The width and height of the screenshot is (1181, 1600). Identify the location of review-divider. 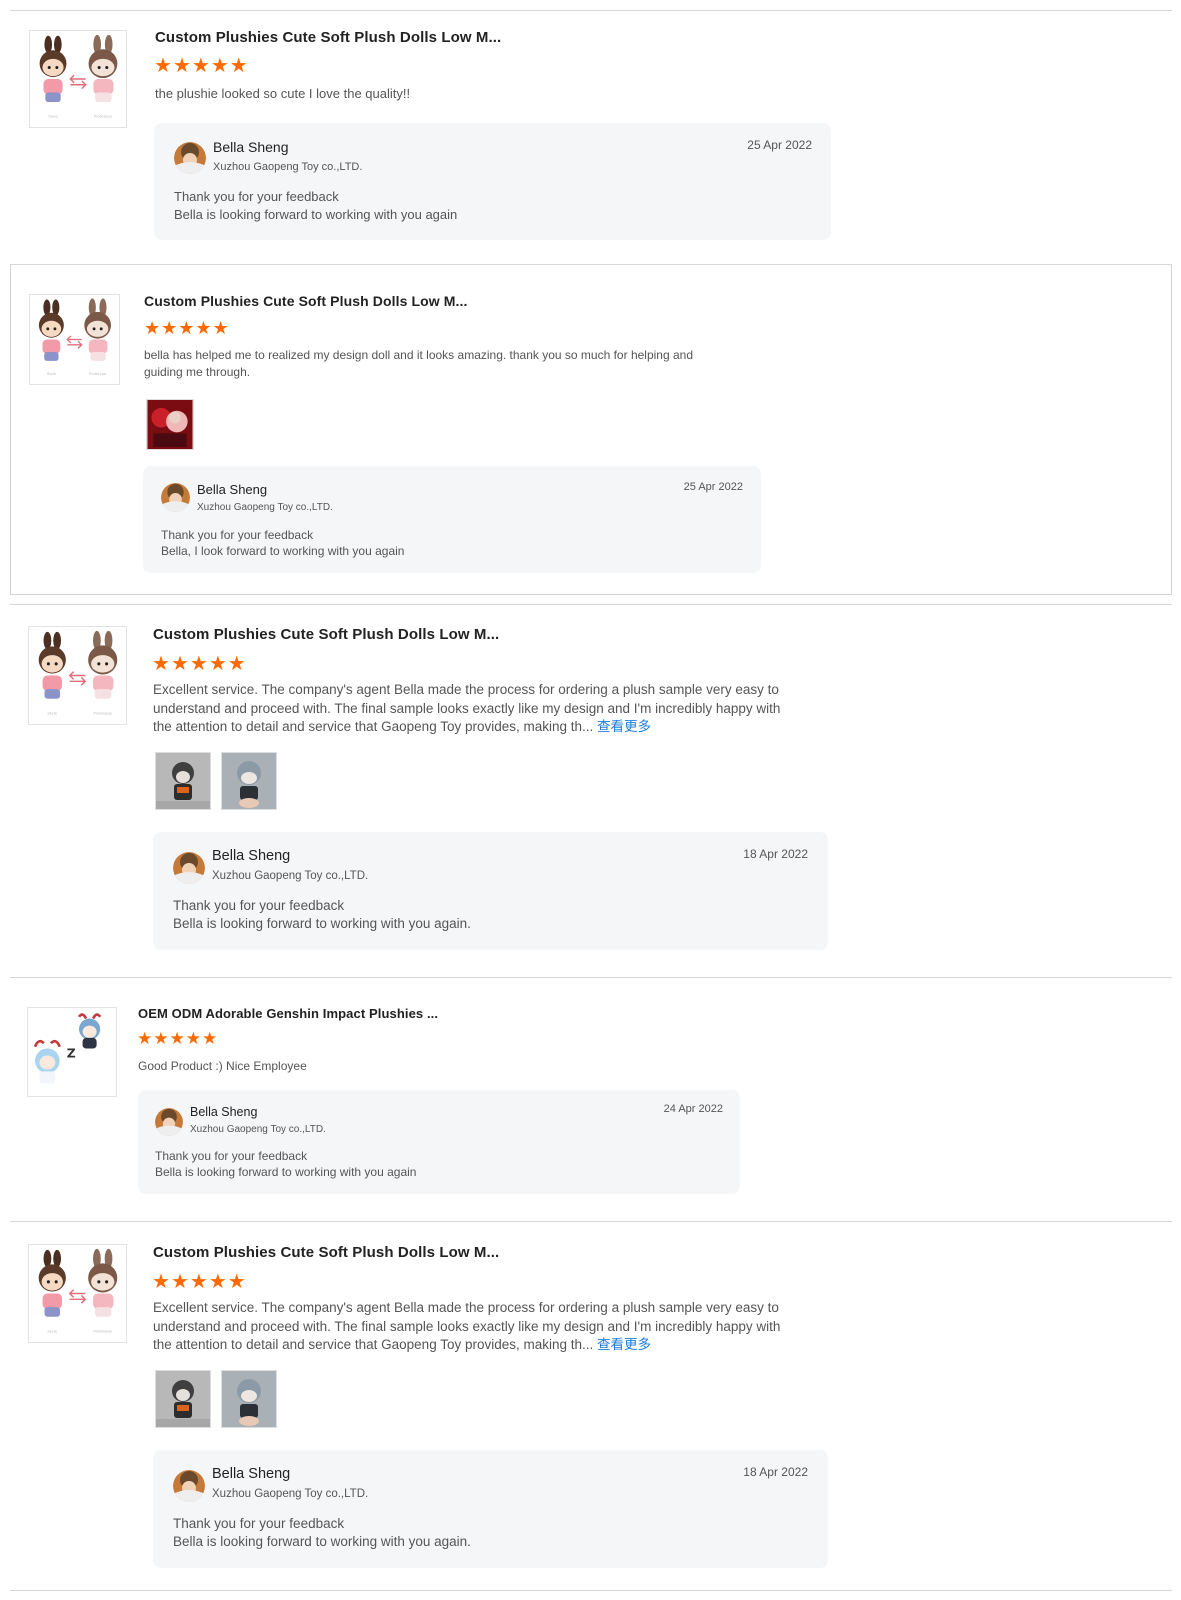
(591, 1590).